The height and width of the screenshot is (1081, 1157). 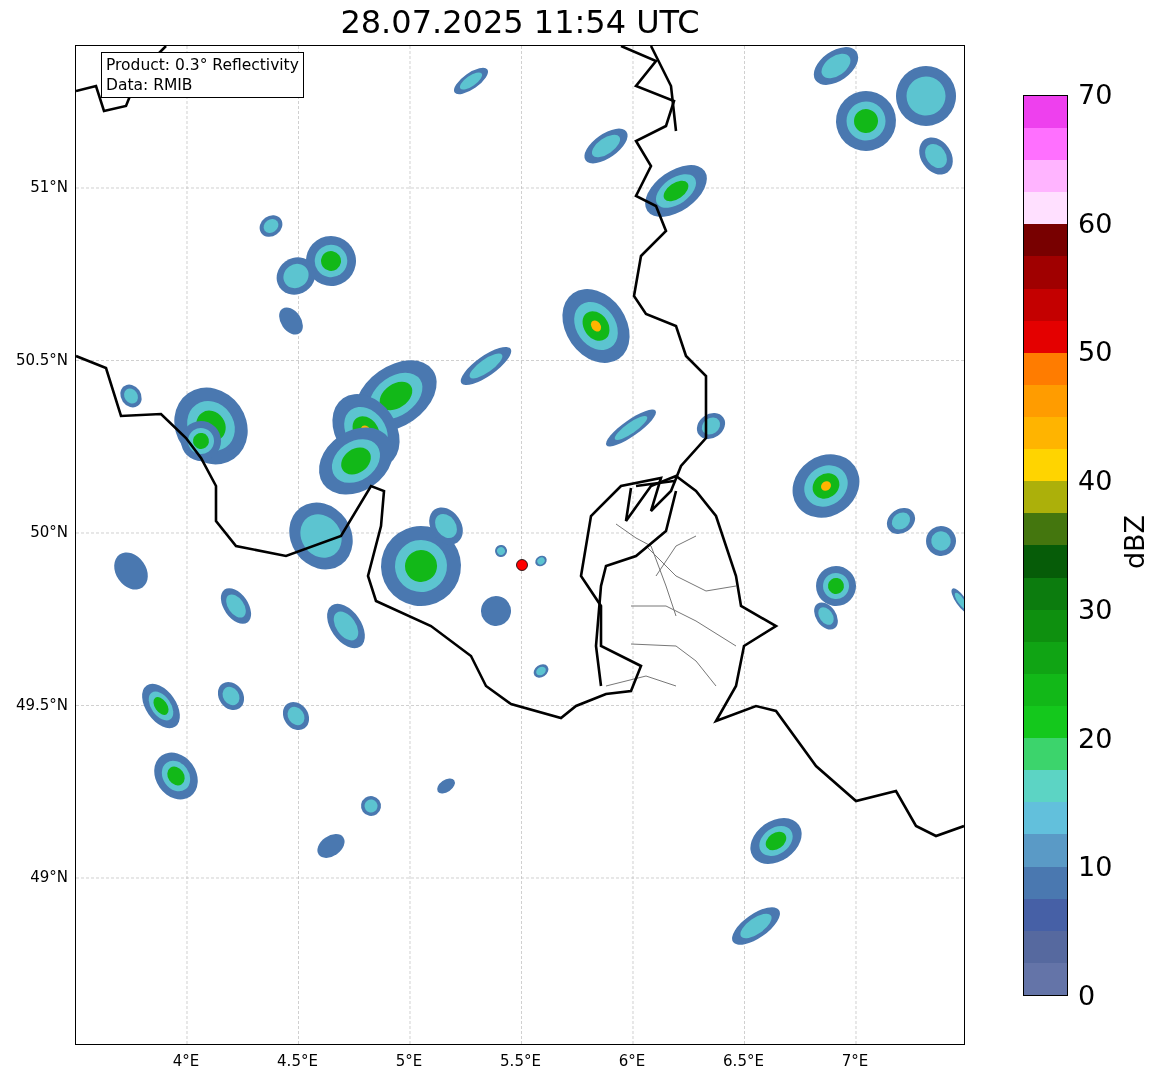 What do you see at coordinates (41, 359) in the screenshot?
I see `latitude-label: 50.5°N` at bounding box center [41, 359].